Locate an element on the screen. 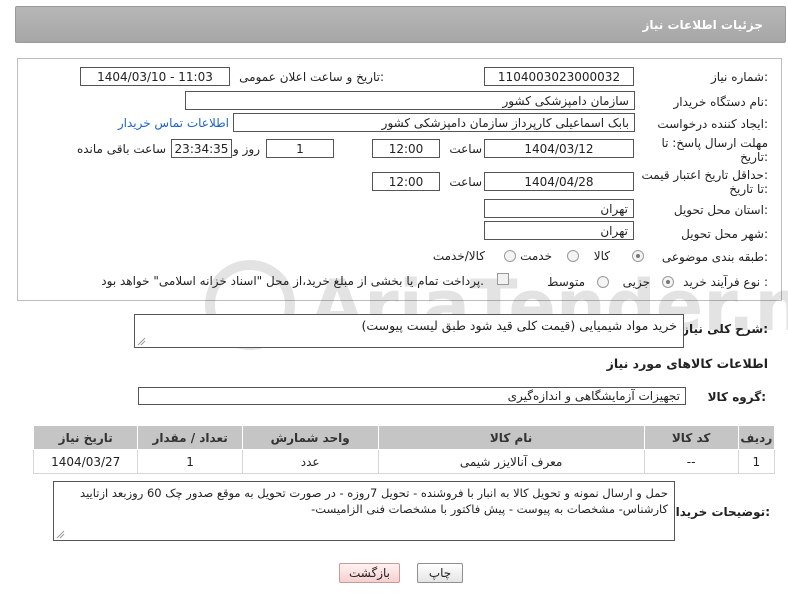 The height and width of the screenshot is (598, 788). buyer-notes-label: توضیحات خریدار: is located at coordinates (719, 512).